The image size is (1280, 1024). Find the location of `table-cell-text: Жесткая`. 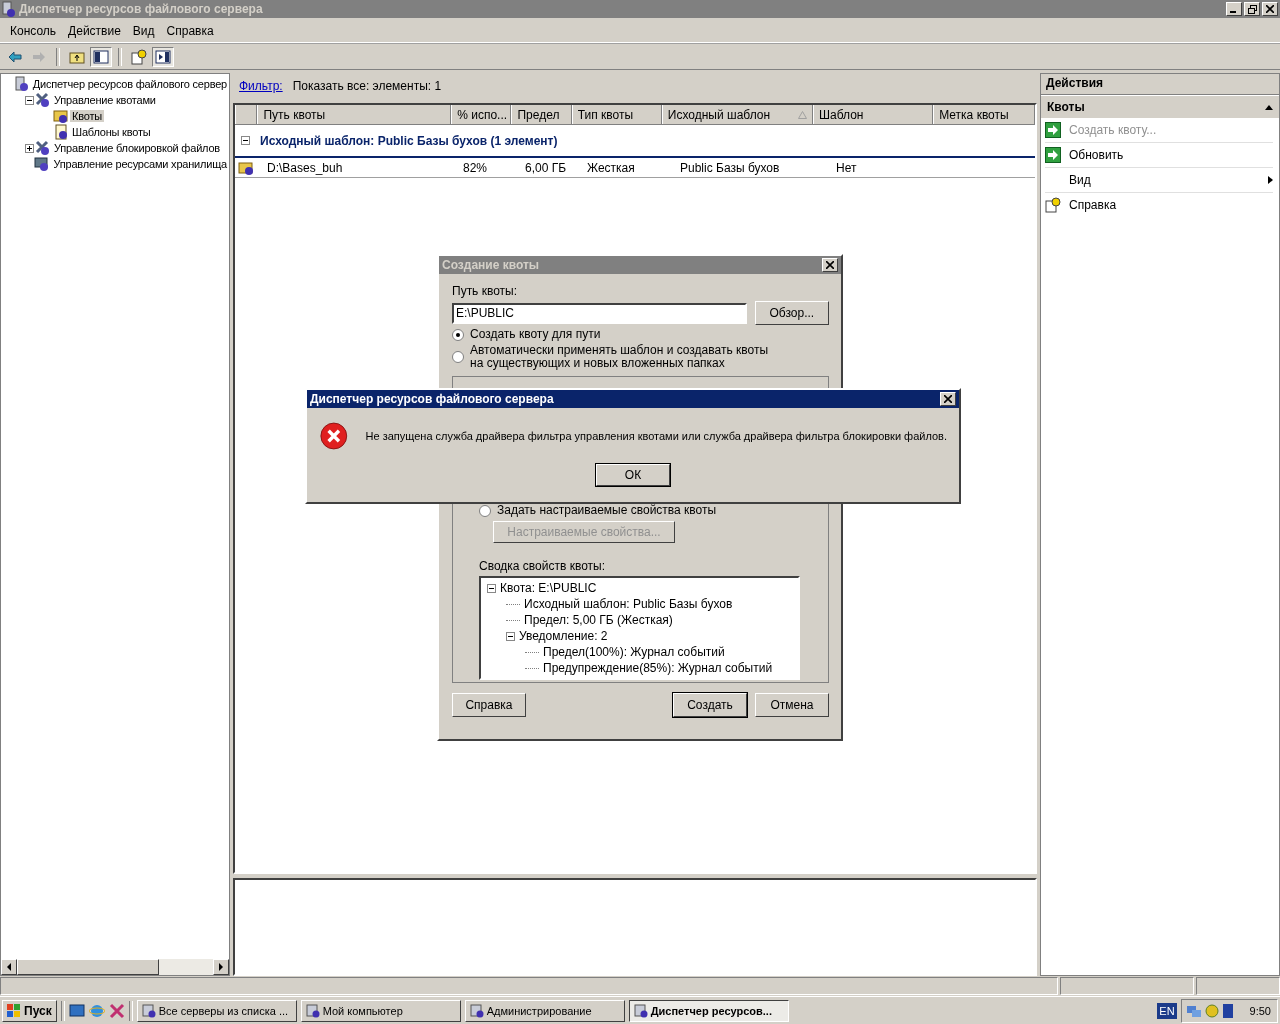

table-cell-text: Жесткая is located at coordinates (611, 167).